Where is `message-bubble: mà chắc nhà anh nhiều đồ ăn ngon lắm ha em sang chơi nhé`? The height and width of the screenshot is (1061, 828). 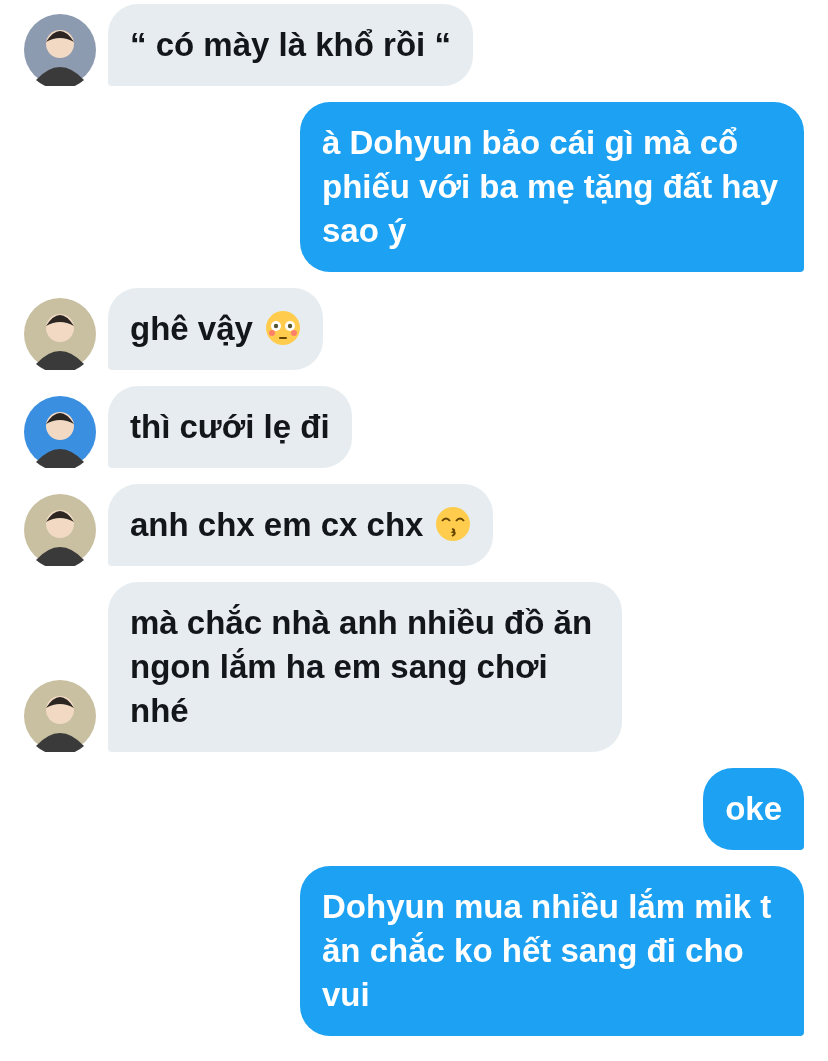
message-bubble: mà chắc nhà anh nhiều đồ ăn ngon lắm ha em sang chơi nhé is located at coordinates (365, 667).